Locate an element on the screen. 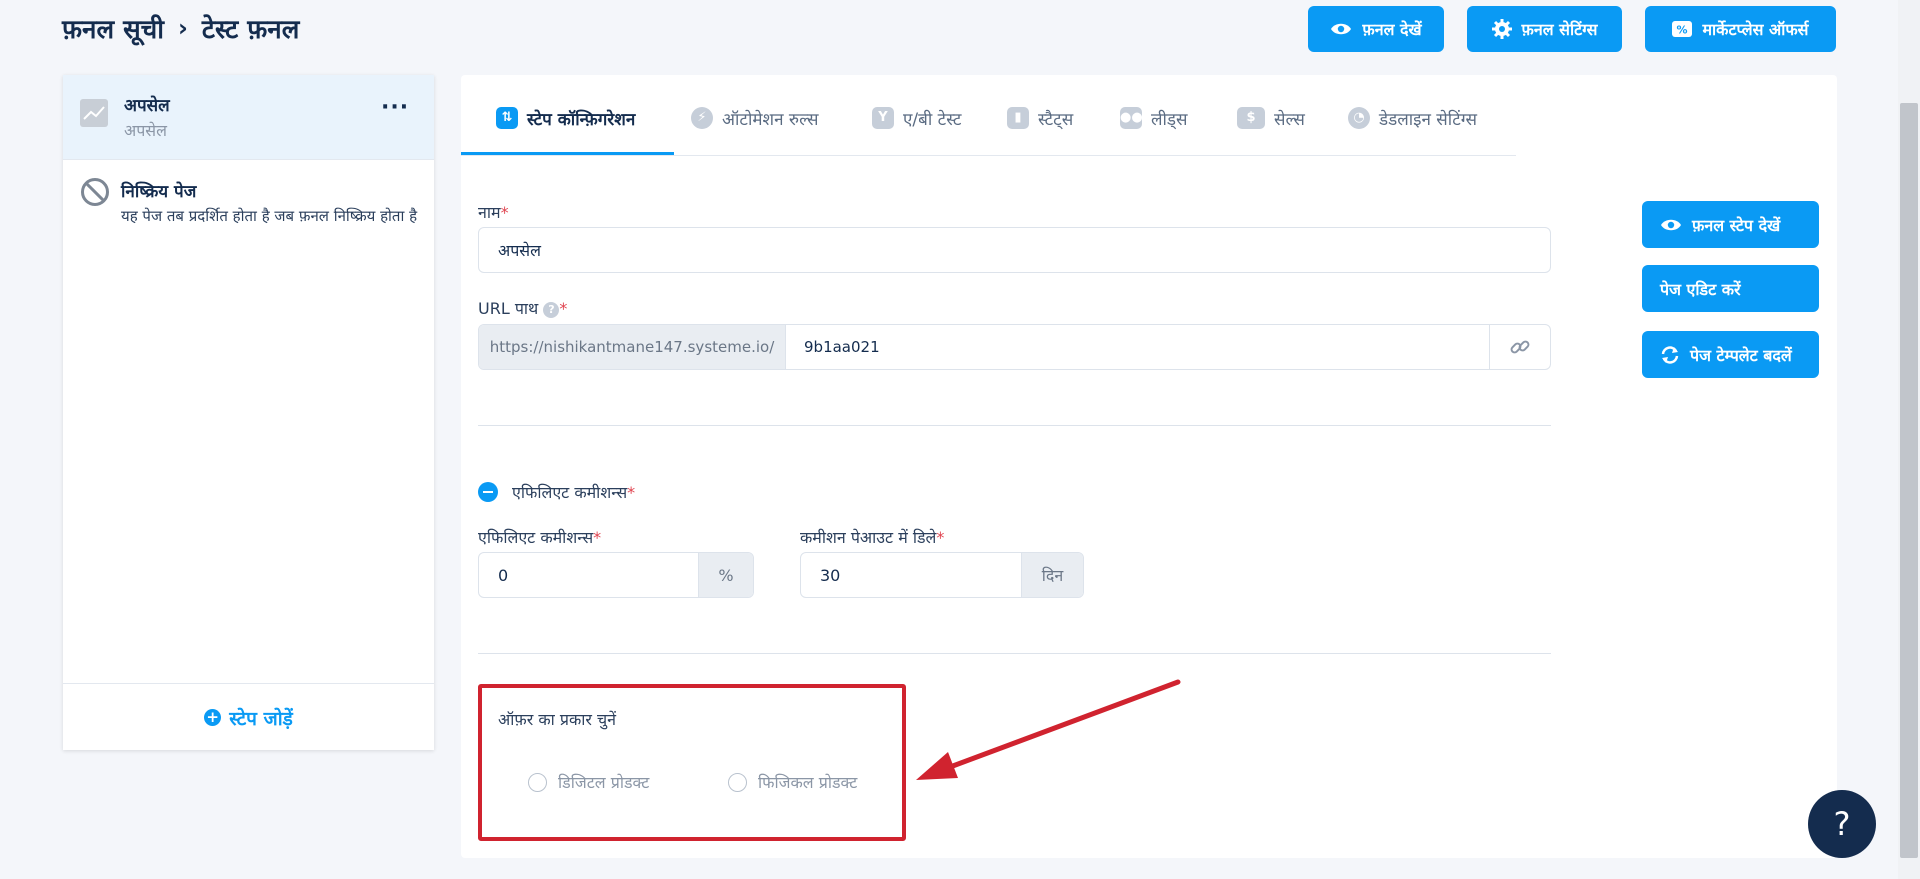 The height and width of the screenshot is (879, 1920). split-icon: Y is located at coordinates (883, 118).